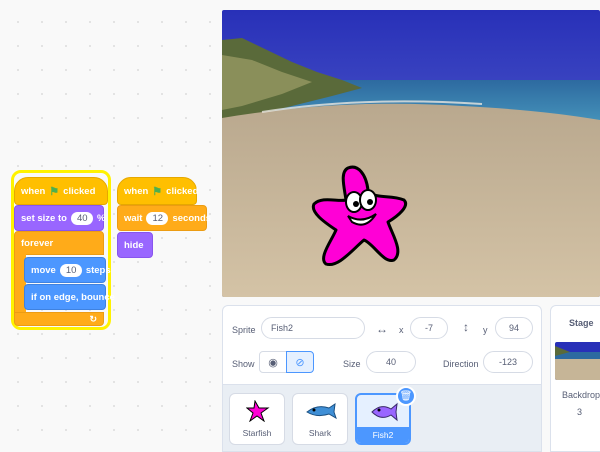 Image resolution: width=600 pixels, height=452 pixels. I want to click on delete-sprite-button: 🗑, so click(406, 396).